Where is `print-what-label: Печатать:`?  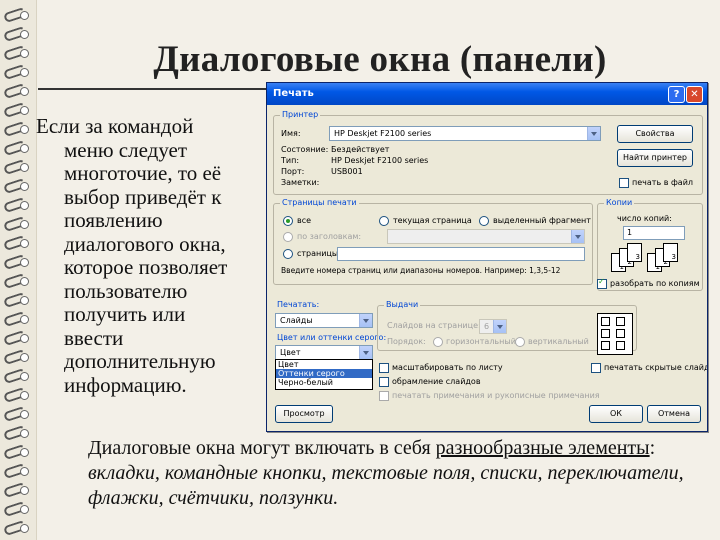
print-what-label: Печатать: is located at coordinates (298, 304).